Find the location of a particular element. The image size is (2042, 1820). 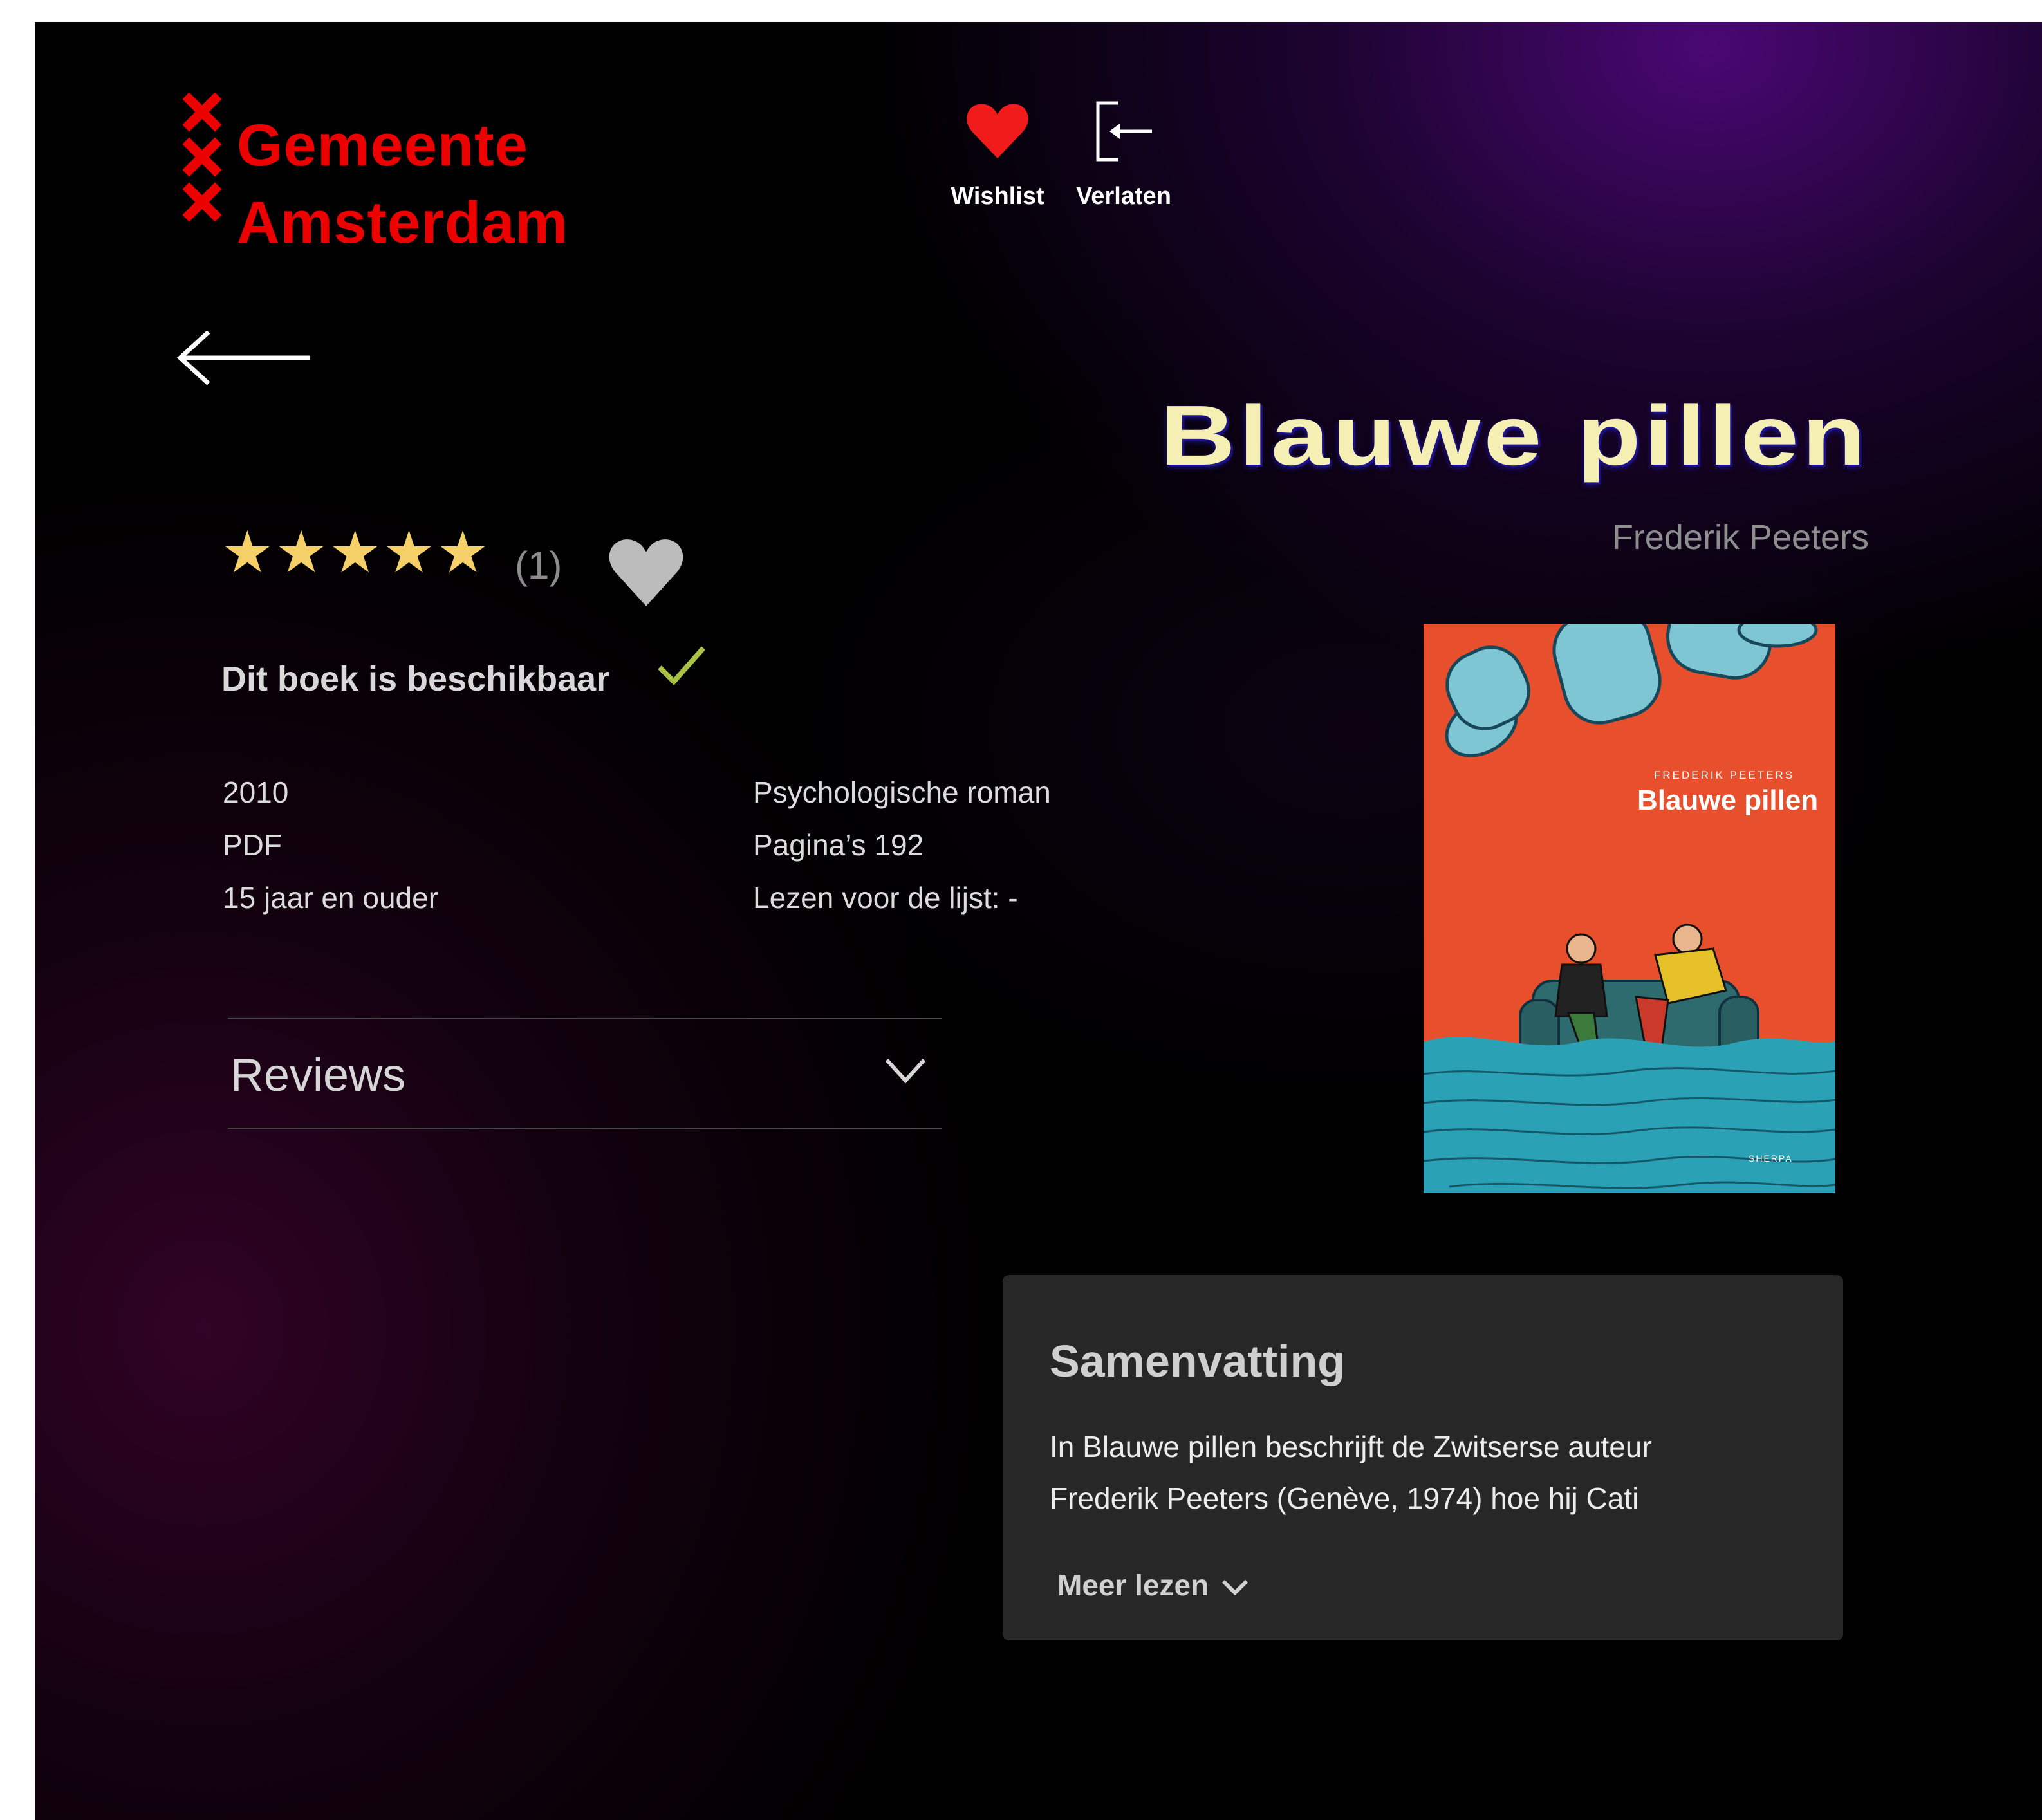

publication-year: 2010 is located at coordinates (256, 792).